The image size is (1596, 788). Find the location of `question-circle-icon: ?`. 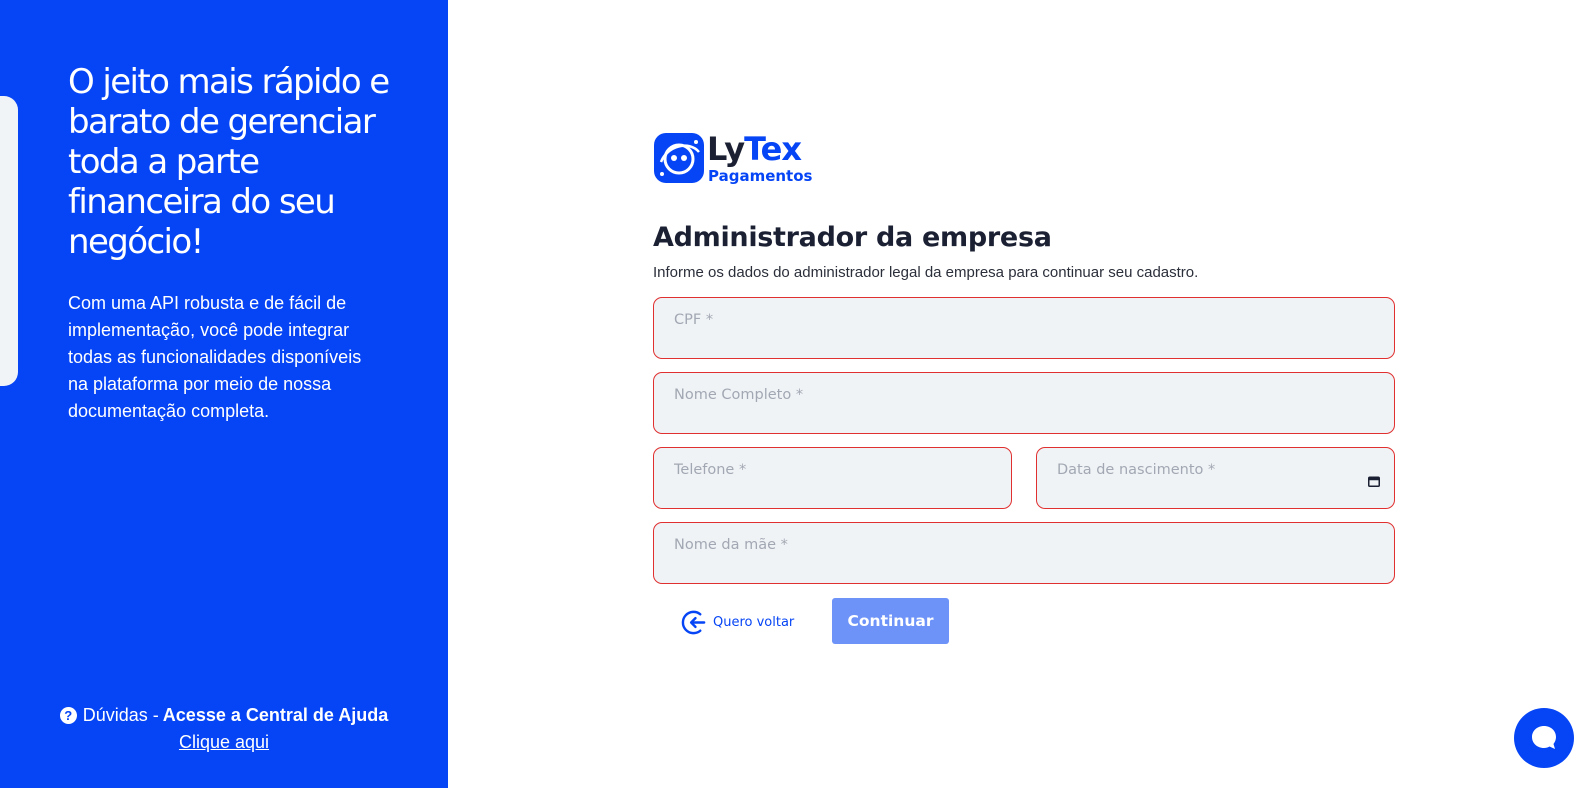

question-circle-icon: ? is located at coordinates (68, 715).